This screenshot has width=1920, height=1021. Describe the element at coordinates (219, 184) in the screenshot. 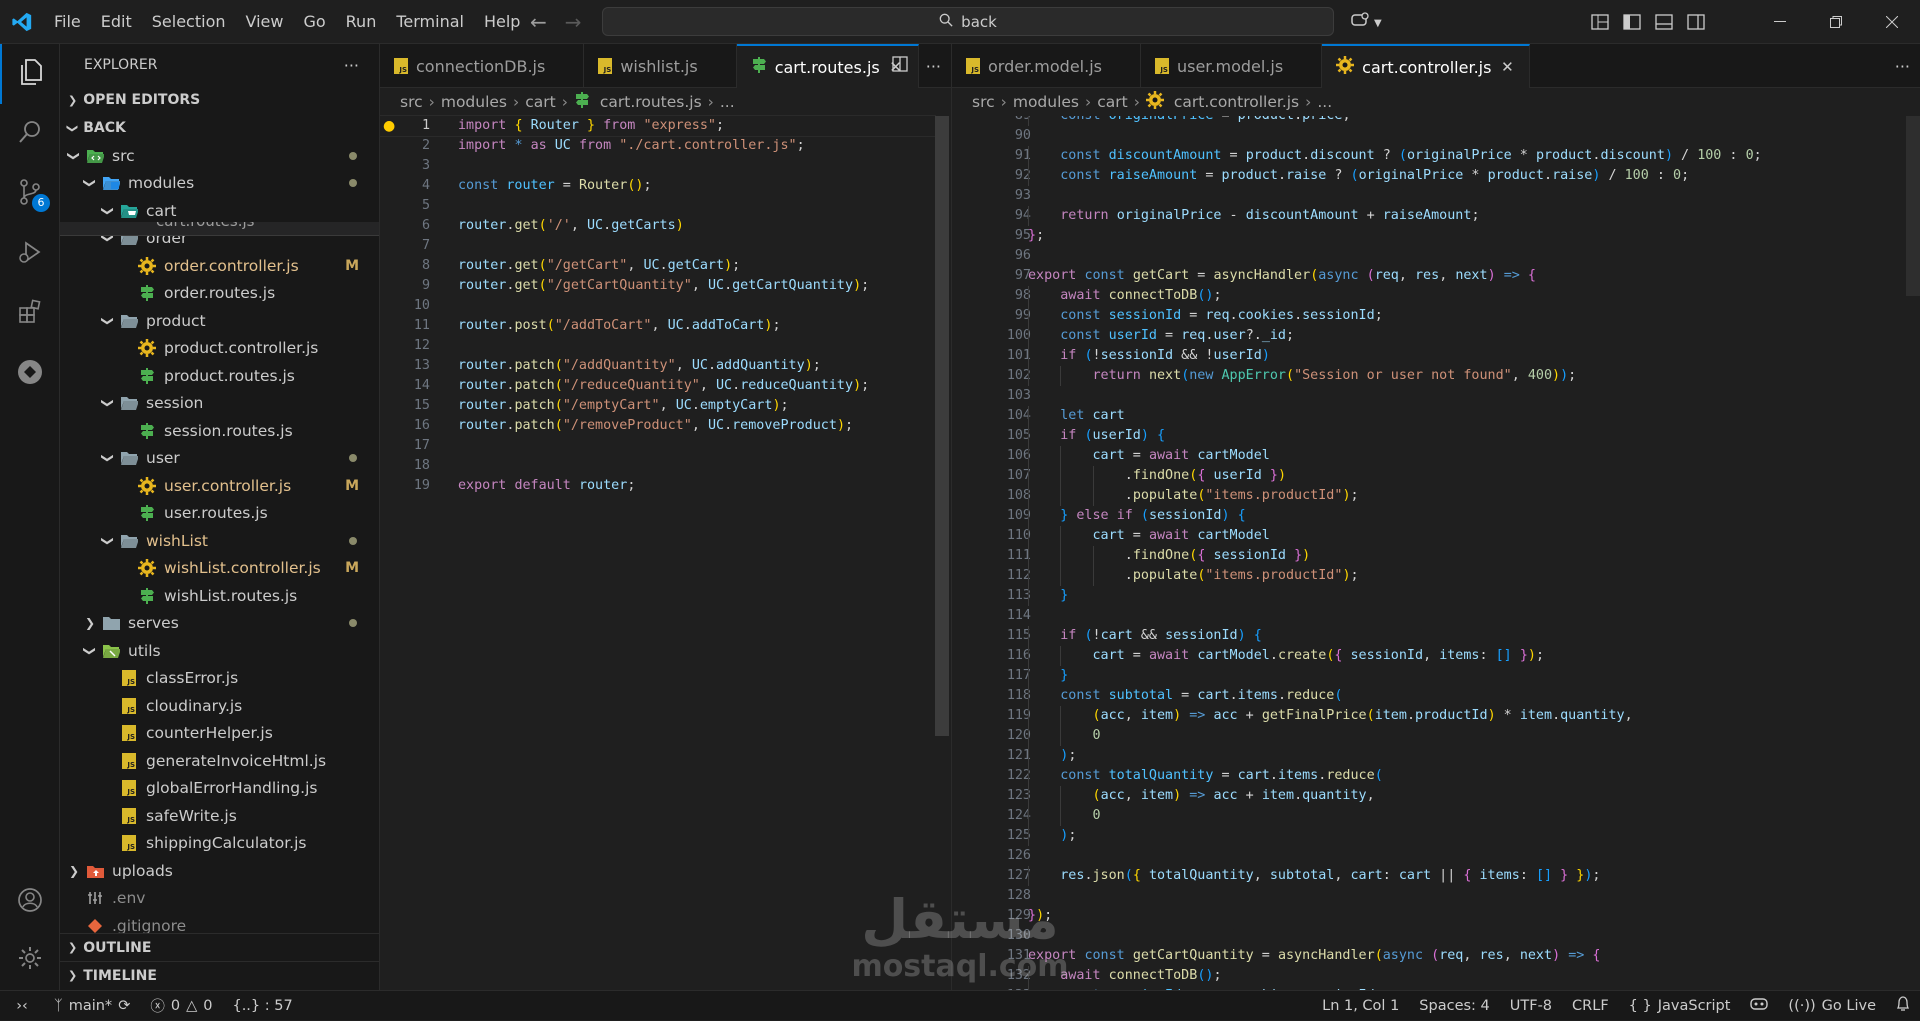

I see `folder-item: ❯ modules` at that location.